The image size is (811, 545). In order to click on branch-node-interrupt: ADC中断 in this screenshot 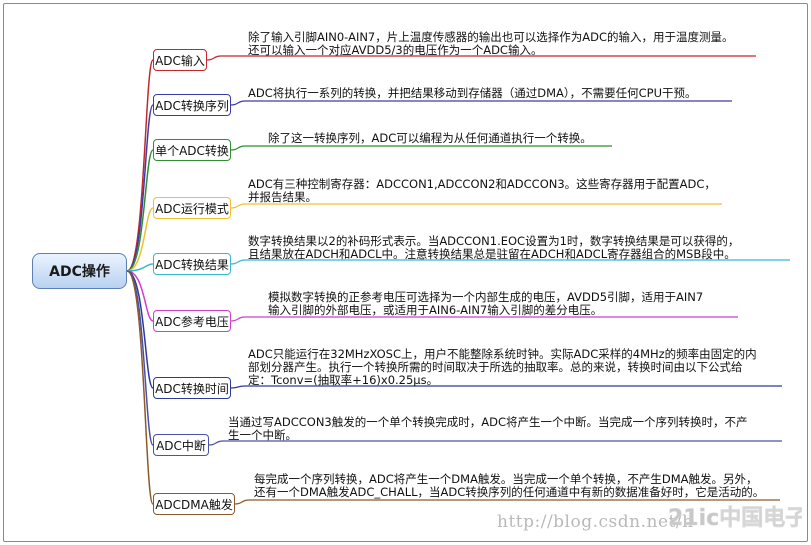, I will do `click(181, 445)`.